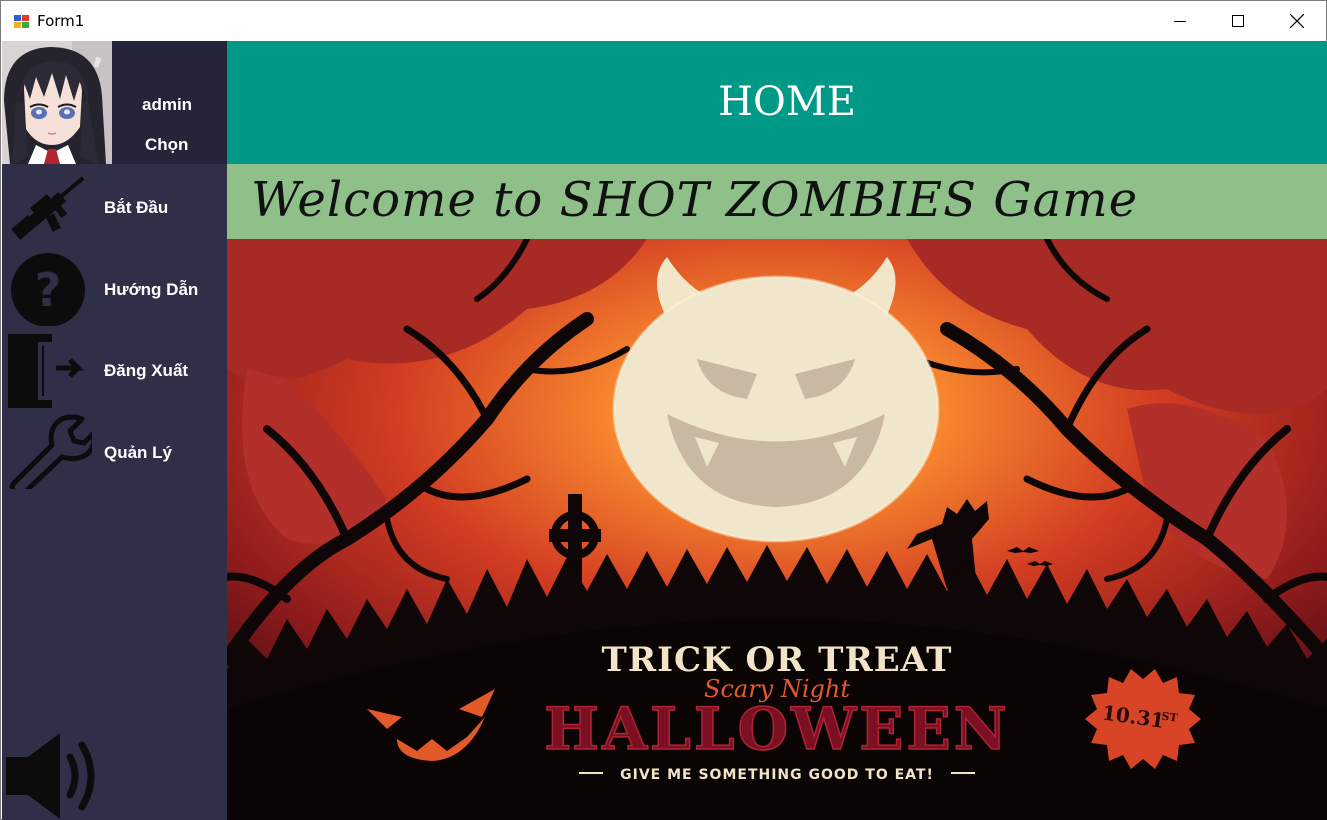  What do you see at coordinates (136, 207) in the screenshot?
I see `sidebar-item-label: Bắt Đầu` at bounding box center [136, 207].